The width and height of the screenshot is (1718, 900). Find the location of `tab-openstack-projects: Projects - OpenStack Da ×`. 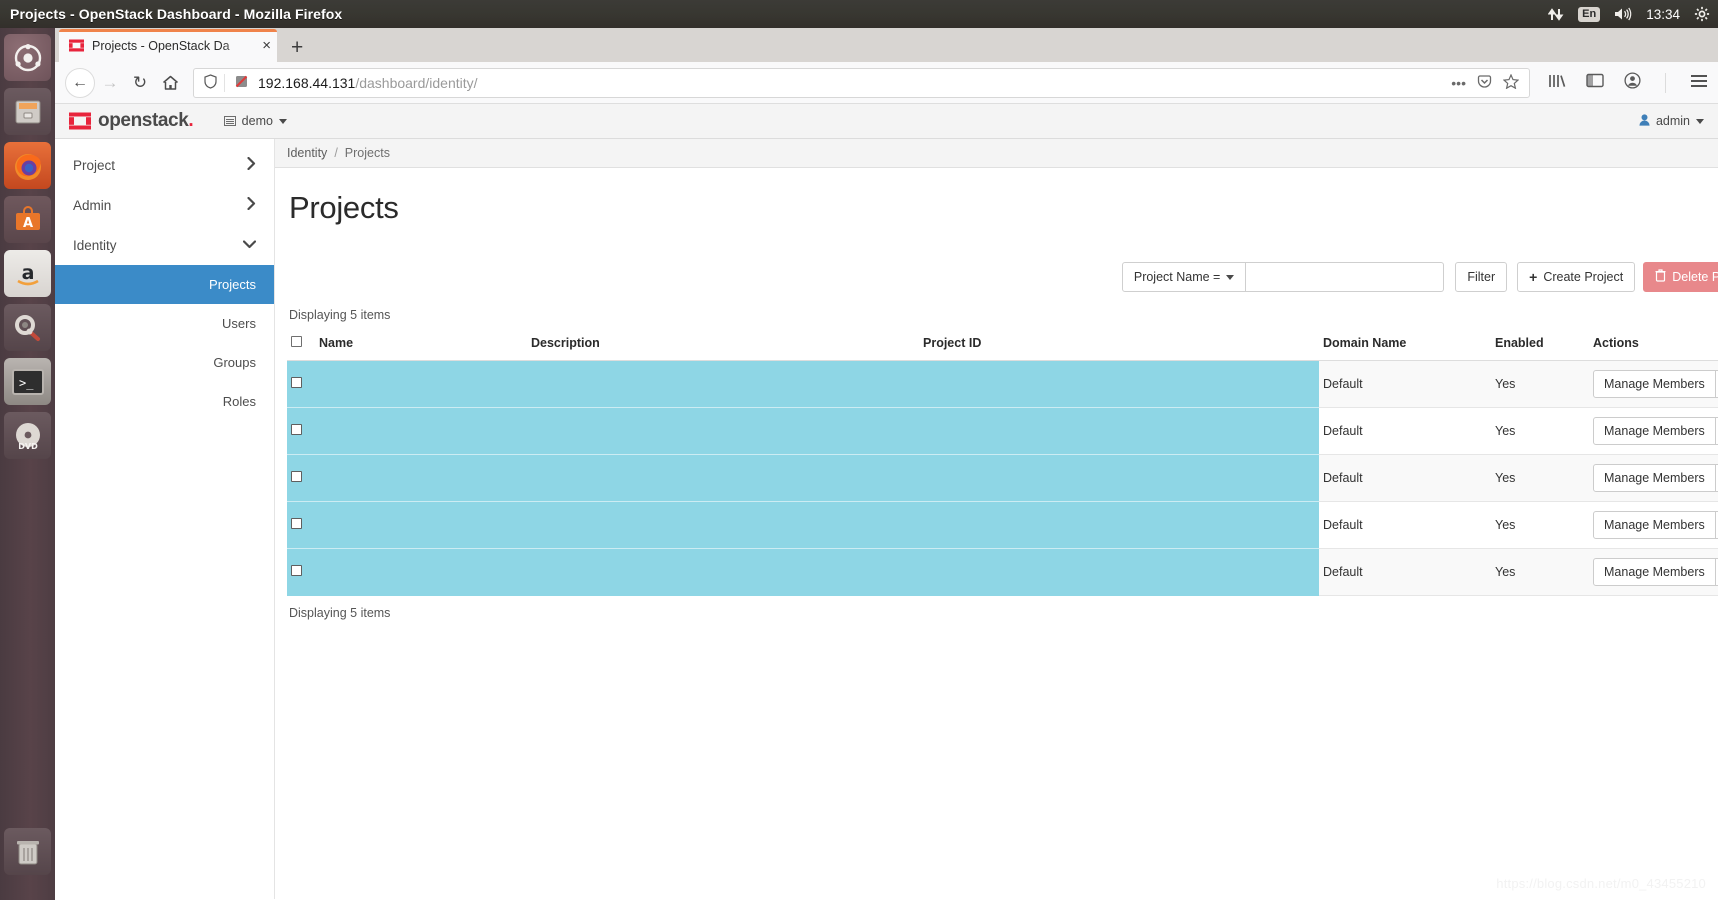

tab-openstack-projects: Projects - OpenStack Da × is located at coordinates (168, 45).